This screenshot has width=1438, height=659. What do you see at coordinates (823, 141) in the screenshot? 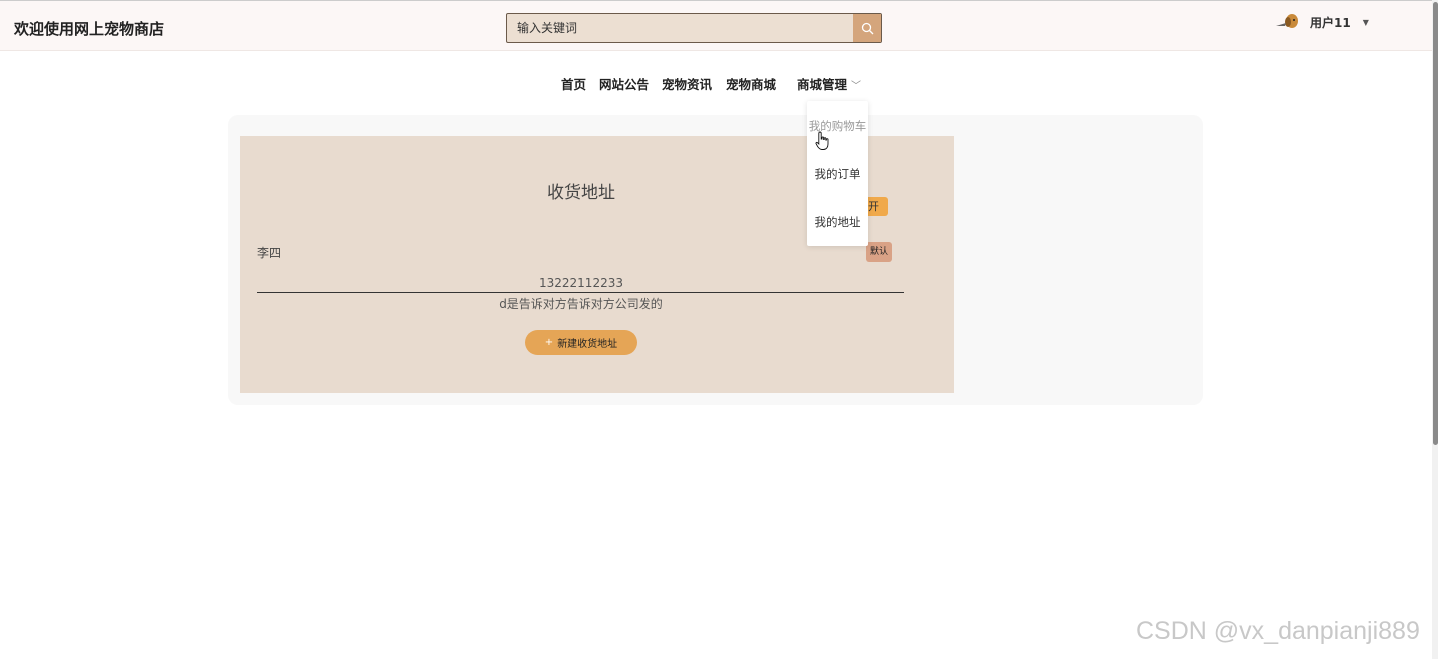
I see `hand-cursor-icon` at bounding box center [823, 141].